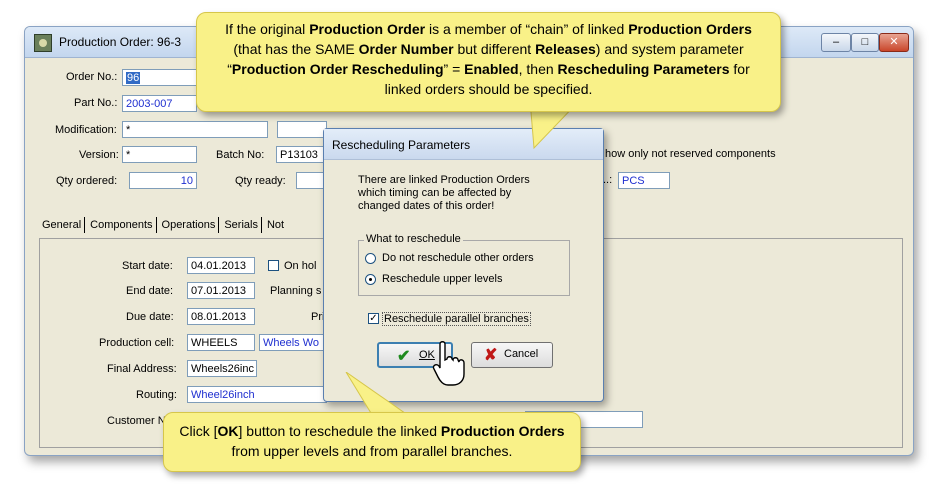 The width and height of the screenshot is (942, 487). I want to click on reschedule-group-box, so click(464, 268).